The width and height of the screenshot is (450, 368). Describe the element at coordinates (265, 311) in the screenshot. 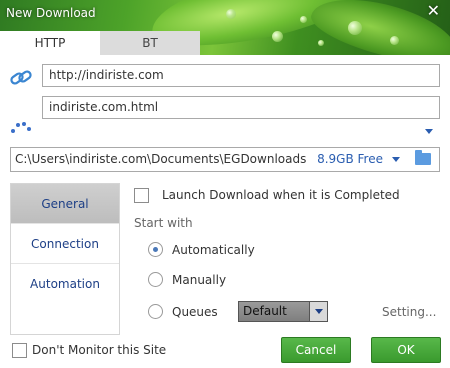

I see `queue-select-value: Default` at that location.